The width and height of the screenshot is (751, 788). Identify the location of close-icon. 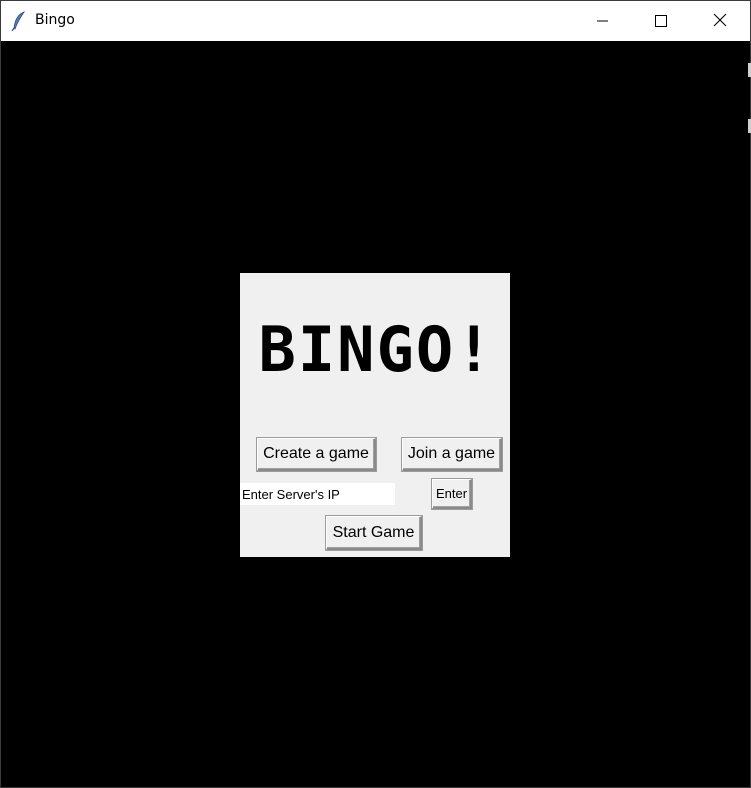
(720, 21).